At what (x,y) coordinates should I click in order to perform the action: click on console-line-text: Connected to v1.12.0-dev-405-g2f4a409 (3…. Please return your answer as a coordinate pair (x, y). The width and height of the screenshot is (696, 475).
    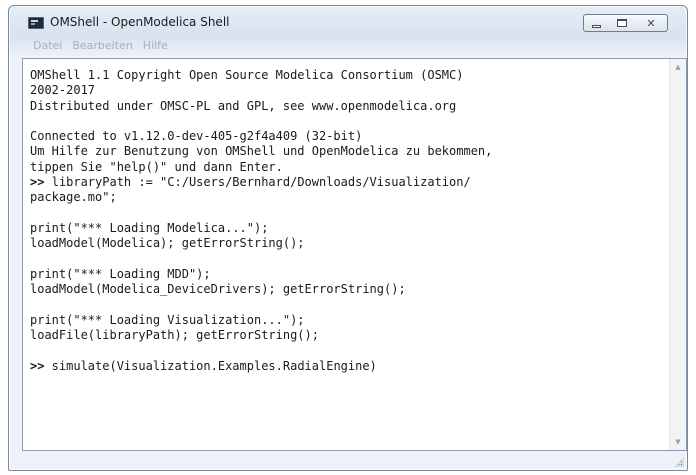
    Looking at the image, I should click on (196, 136).